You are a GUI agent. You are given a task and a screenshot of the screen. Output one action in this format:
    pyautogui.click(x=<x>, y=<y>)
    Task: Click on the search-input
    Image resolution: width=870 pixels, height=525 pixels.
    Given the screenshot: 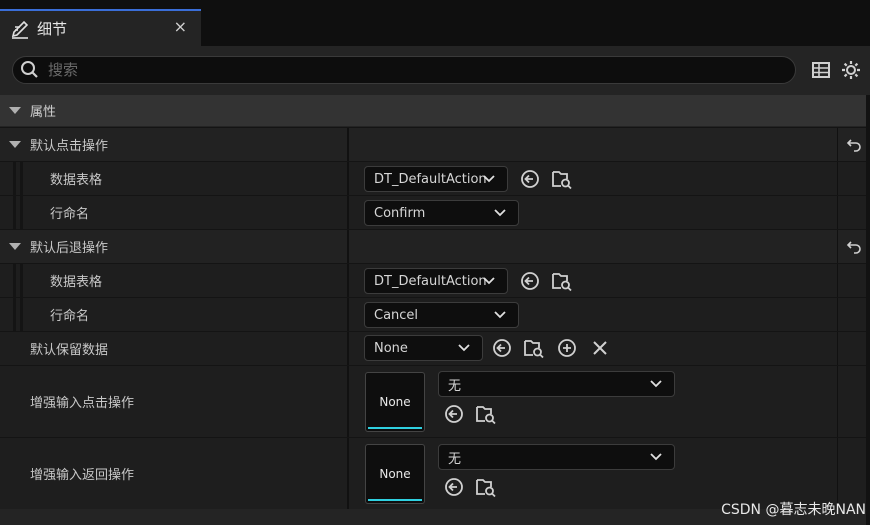 What is the action you would take?
    pyautogui.click(x=398, y=70)
    